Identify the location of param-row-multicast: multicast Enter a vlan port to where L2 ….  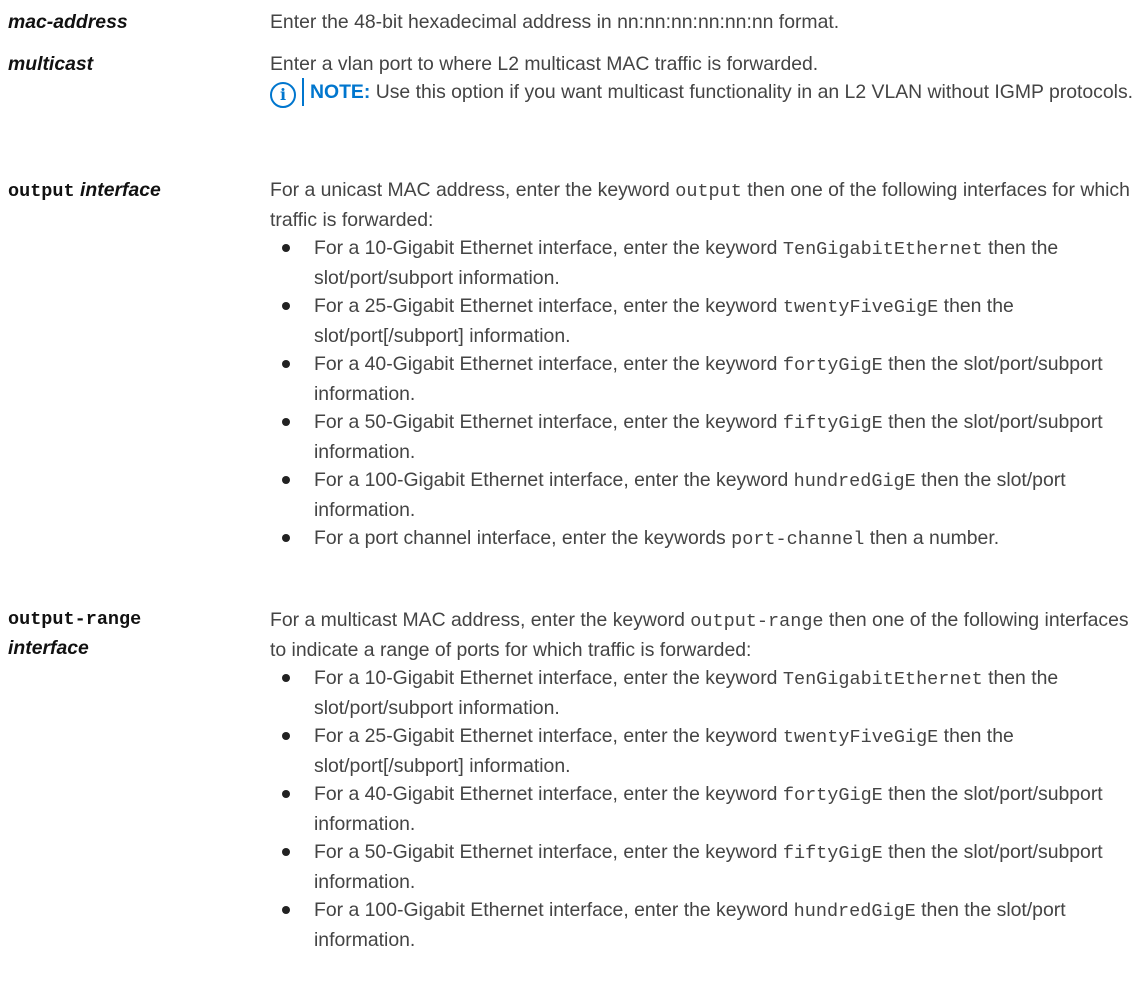
(573, 79).